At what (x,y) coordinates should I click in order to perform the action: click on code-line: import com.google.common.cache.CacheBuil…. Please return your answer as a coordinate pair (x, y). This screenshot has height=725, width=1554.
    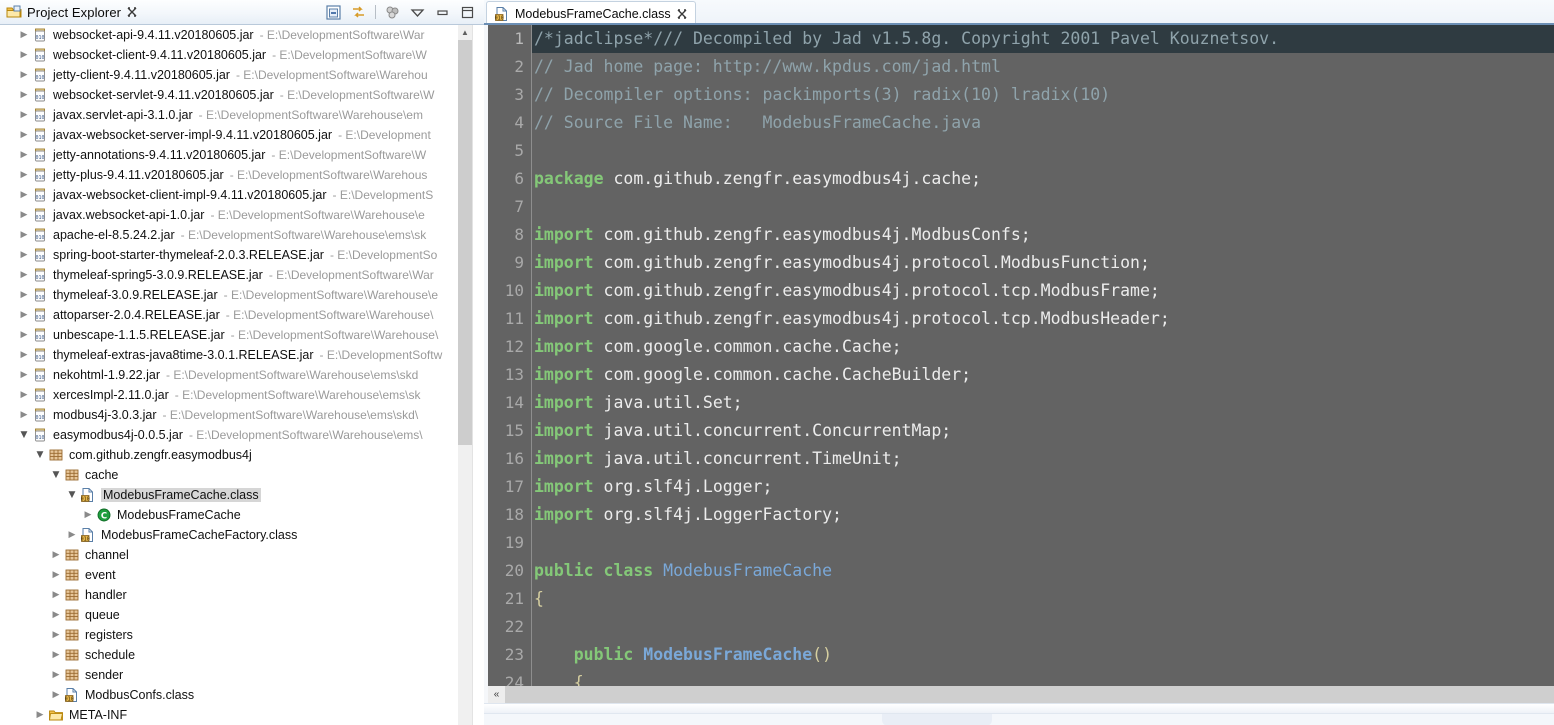
    Looking at the image, I should click on (1043, 375).